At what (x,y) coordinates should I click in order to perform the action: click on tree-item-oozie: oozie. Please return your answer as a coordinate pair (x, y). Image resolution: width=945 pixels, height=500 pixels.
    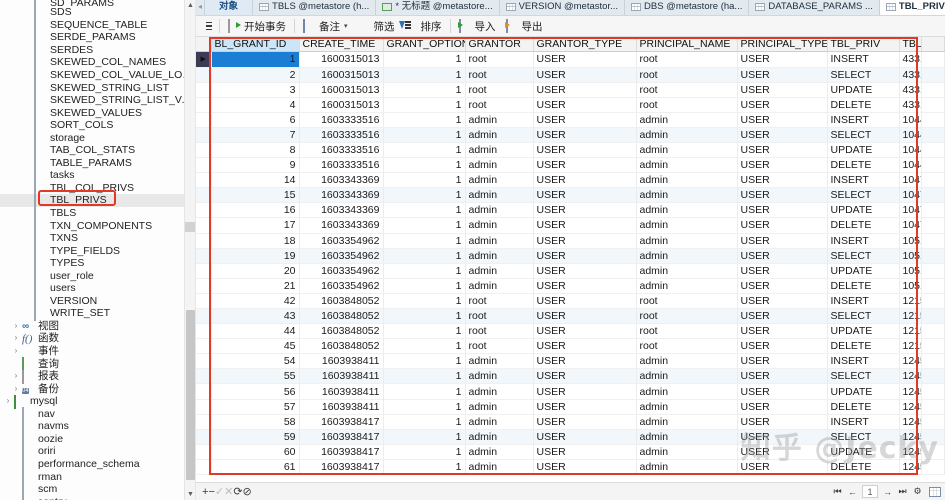
    Looking at the image, I should click on (97, 439).